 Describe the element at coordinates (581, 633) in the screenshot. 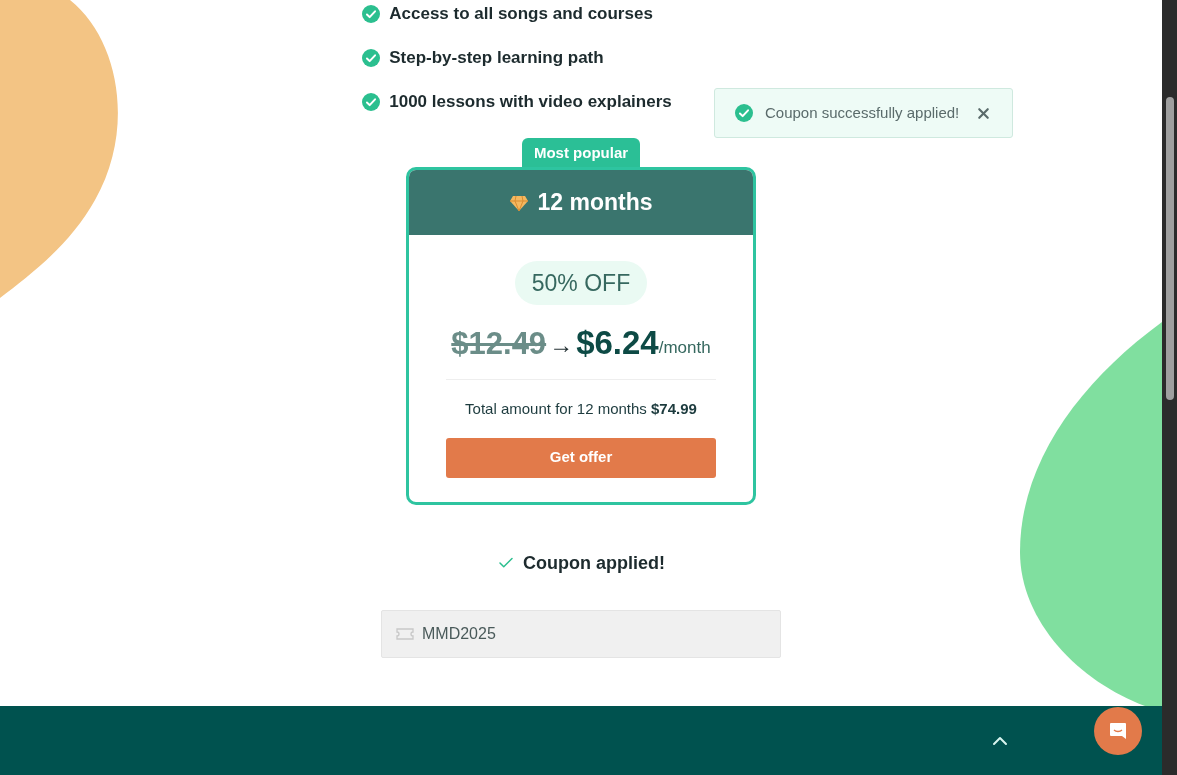

I see `coupon-field: MMD2025` at that location.